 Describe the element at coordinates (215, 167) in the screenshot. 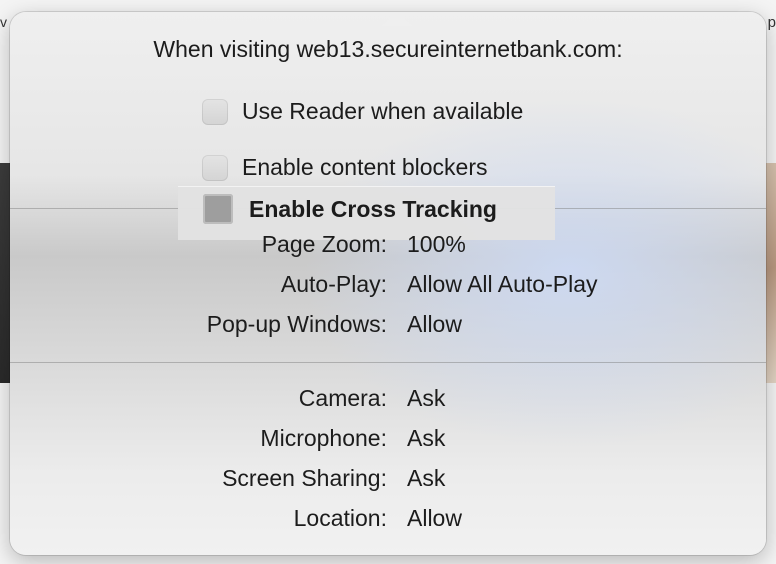

I see `content-blockers-checkbox` at that location.